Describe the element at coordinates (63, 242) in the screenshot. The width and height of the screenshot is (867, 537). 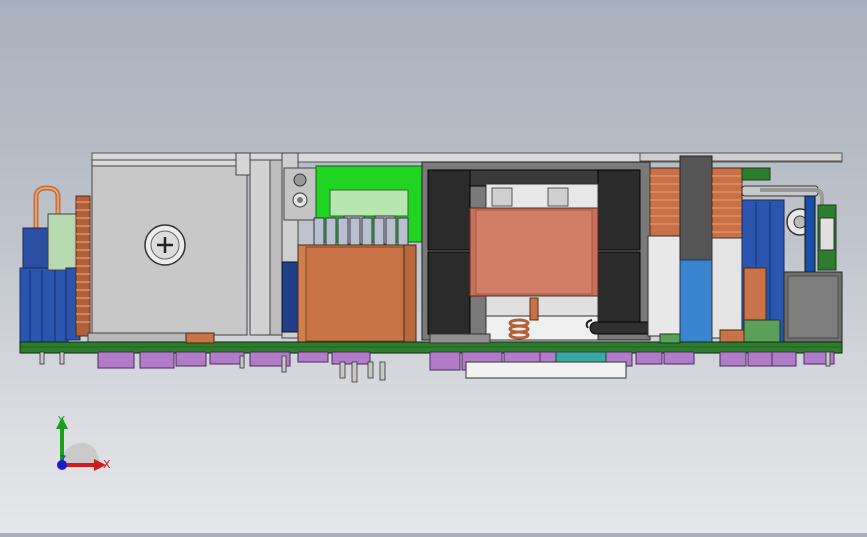
I see `left-green-cap` at that location.